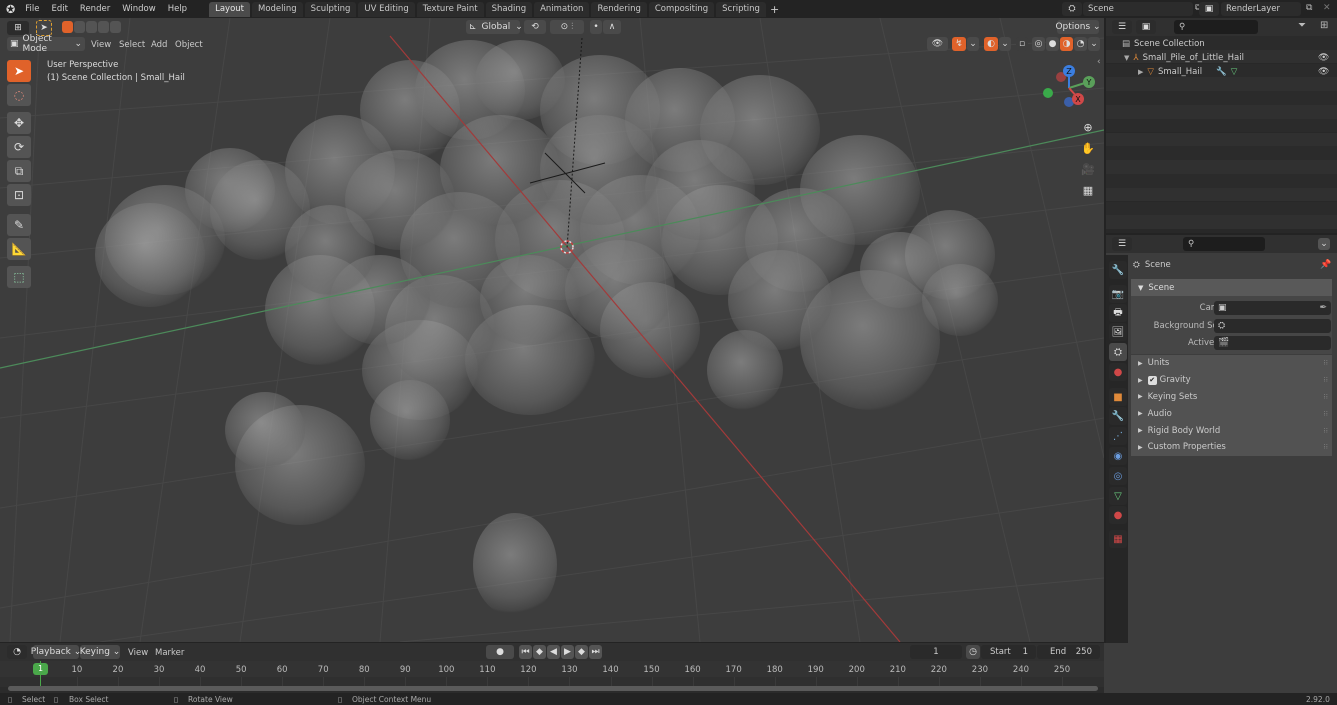 This screenshot has width=1337, height=705. Describe the element at coordinates (1005, 44) in the screenshot. I see `overlays-dropdown: ⌄` at that location.